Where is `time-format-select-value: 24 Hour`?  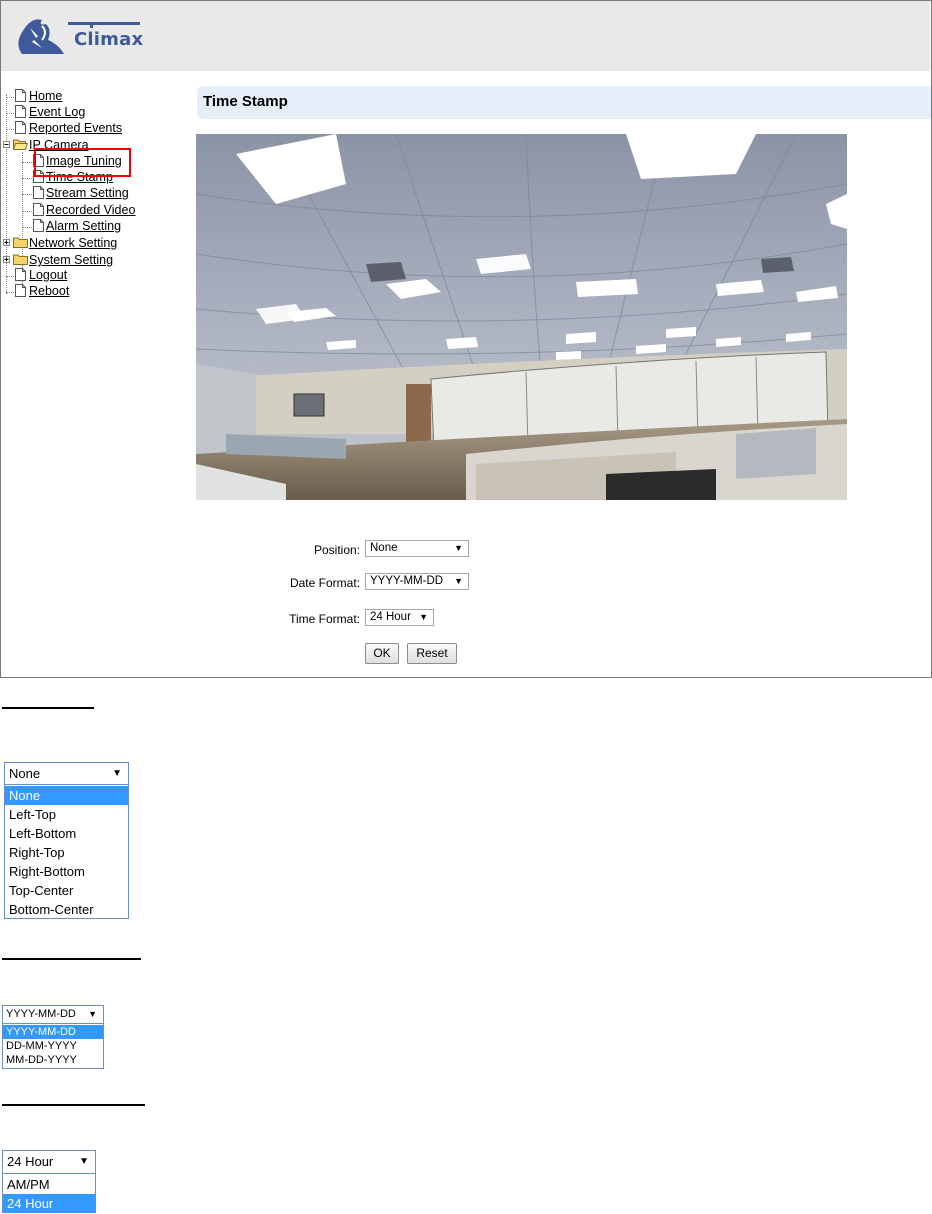 time-format-select-value: 24 Hour is located at coordinates (390, 617).